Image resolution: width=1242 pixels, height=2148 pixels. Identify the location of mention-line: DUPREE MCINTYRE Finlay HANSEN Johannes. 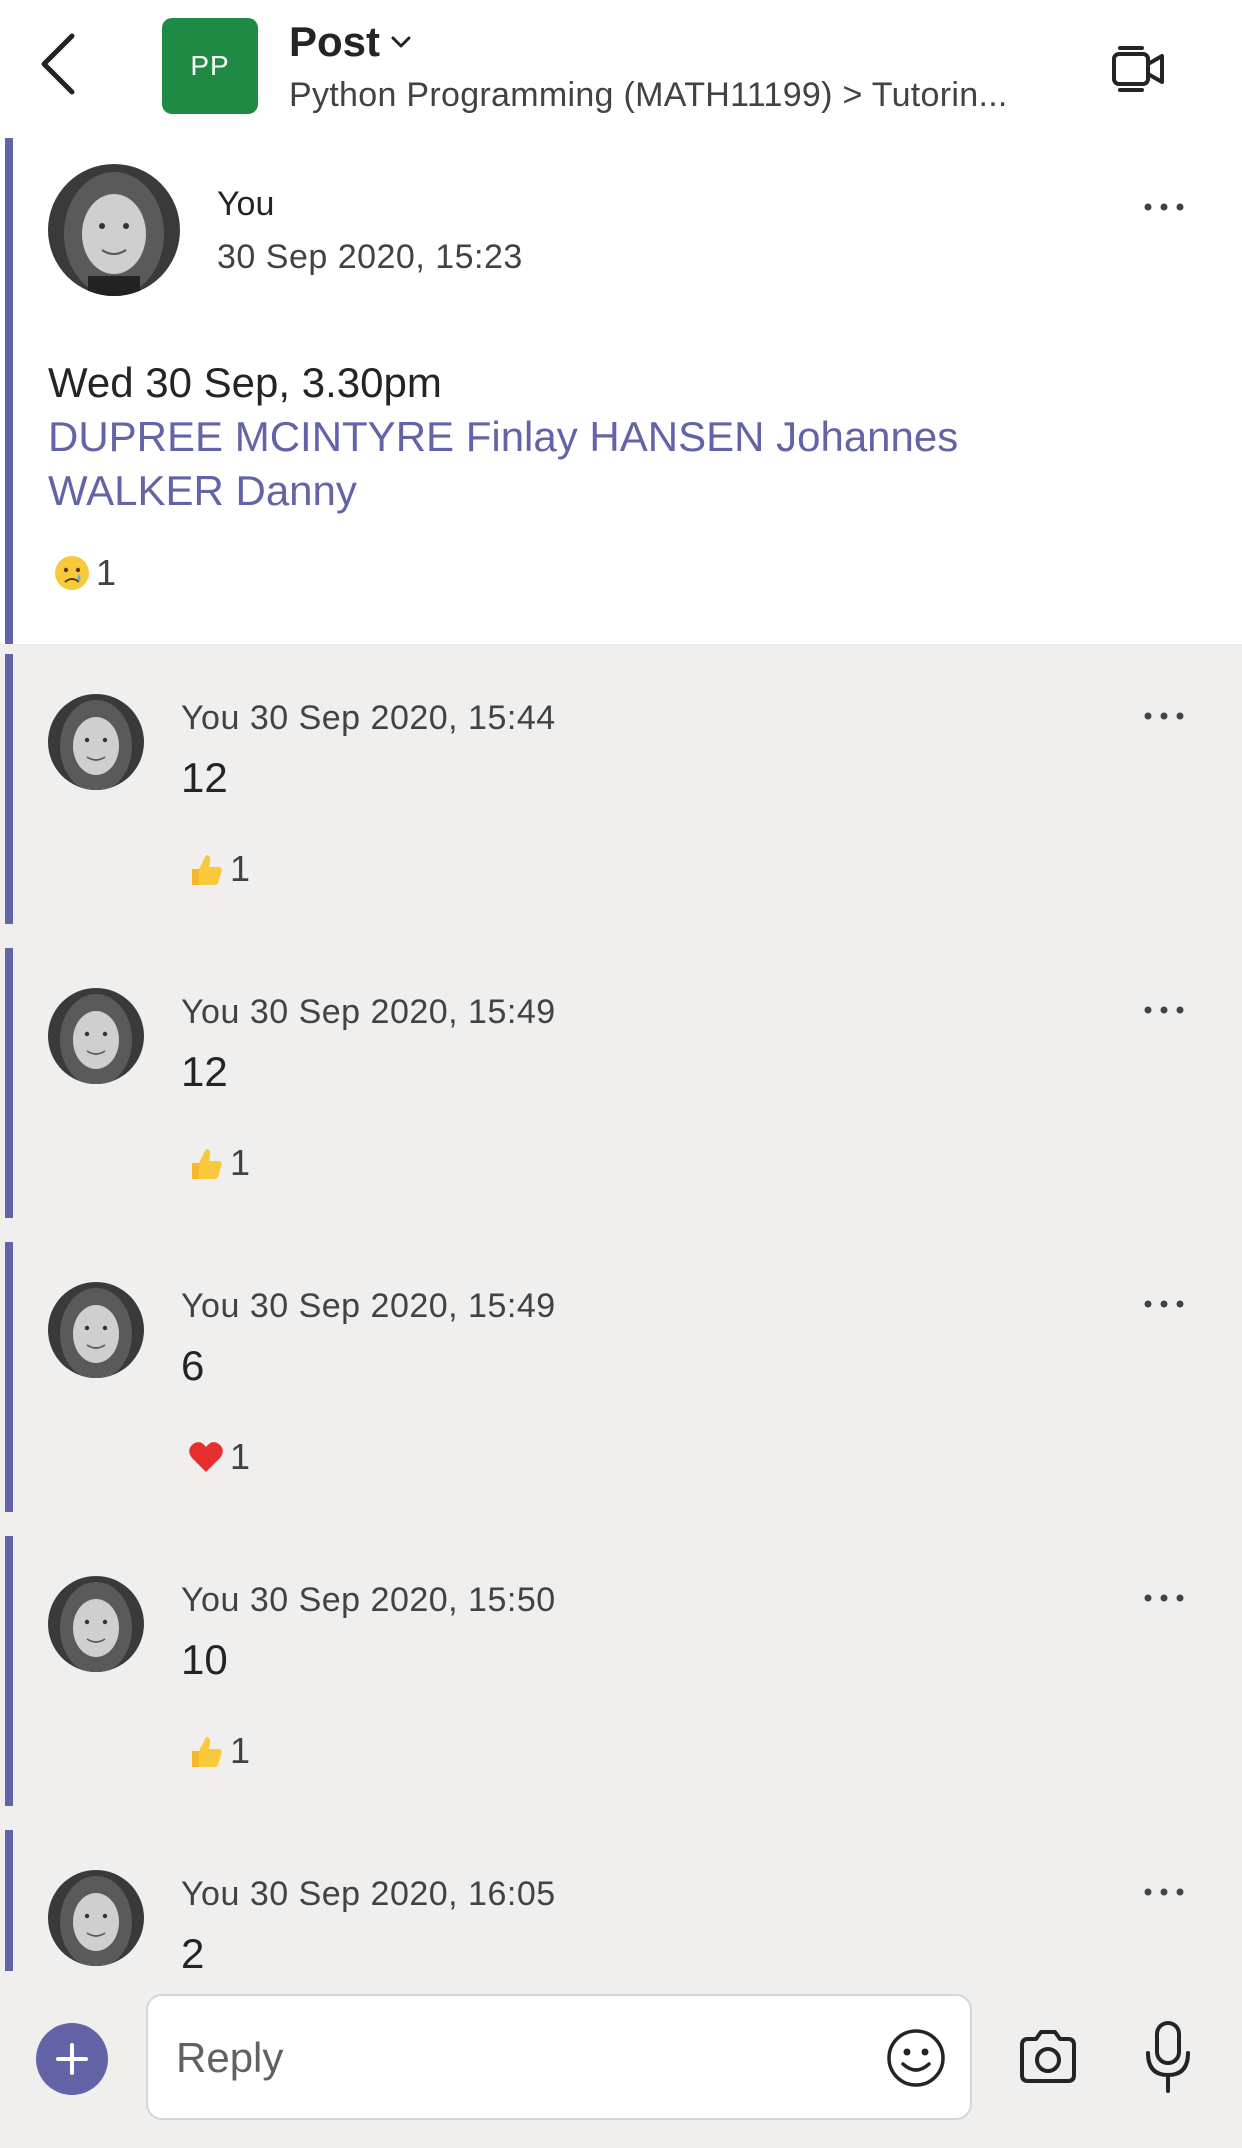
(608, 437).